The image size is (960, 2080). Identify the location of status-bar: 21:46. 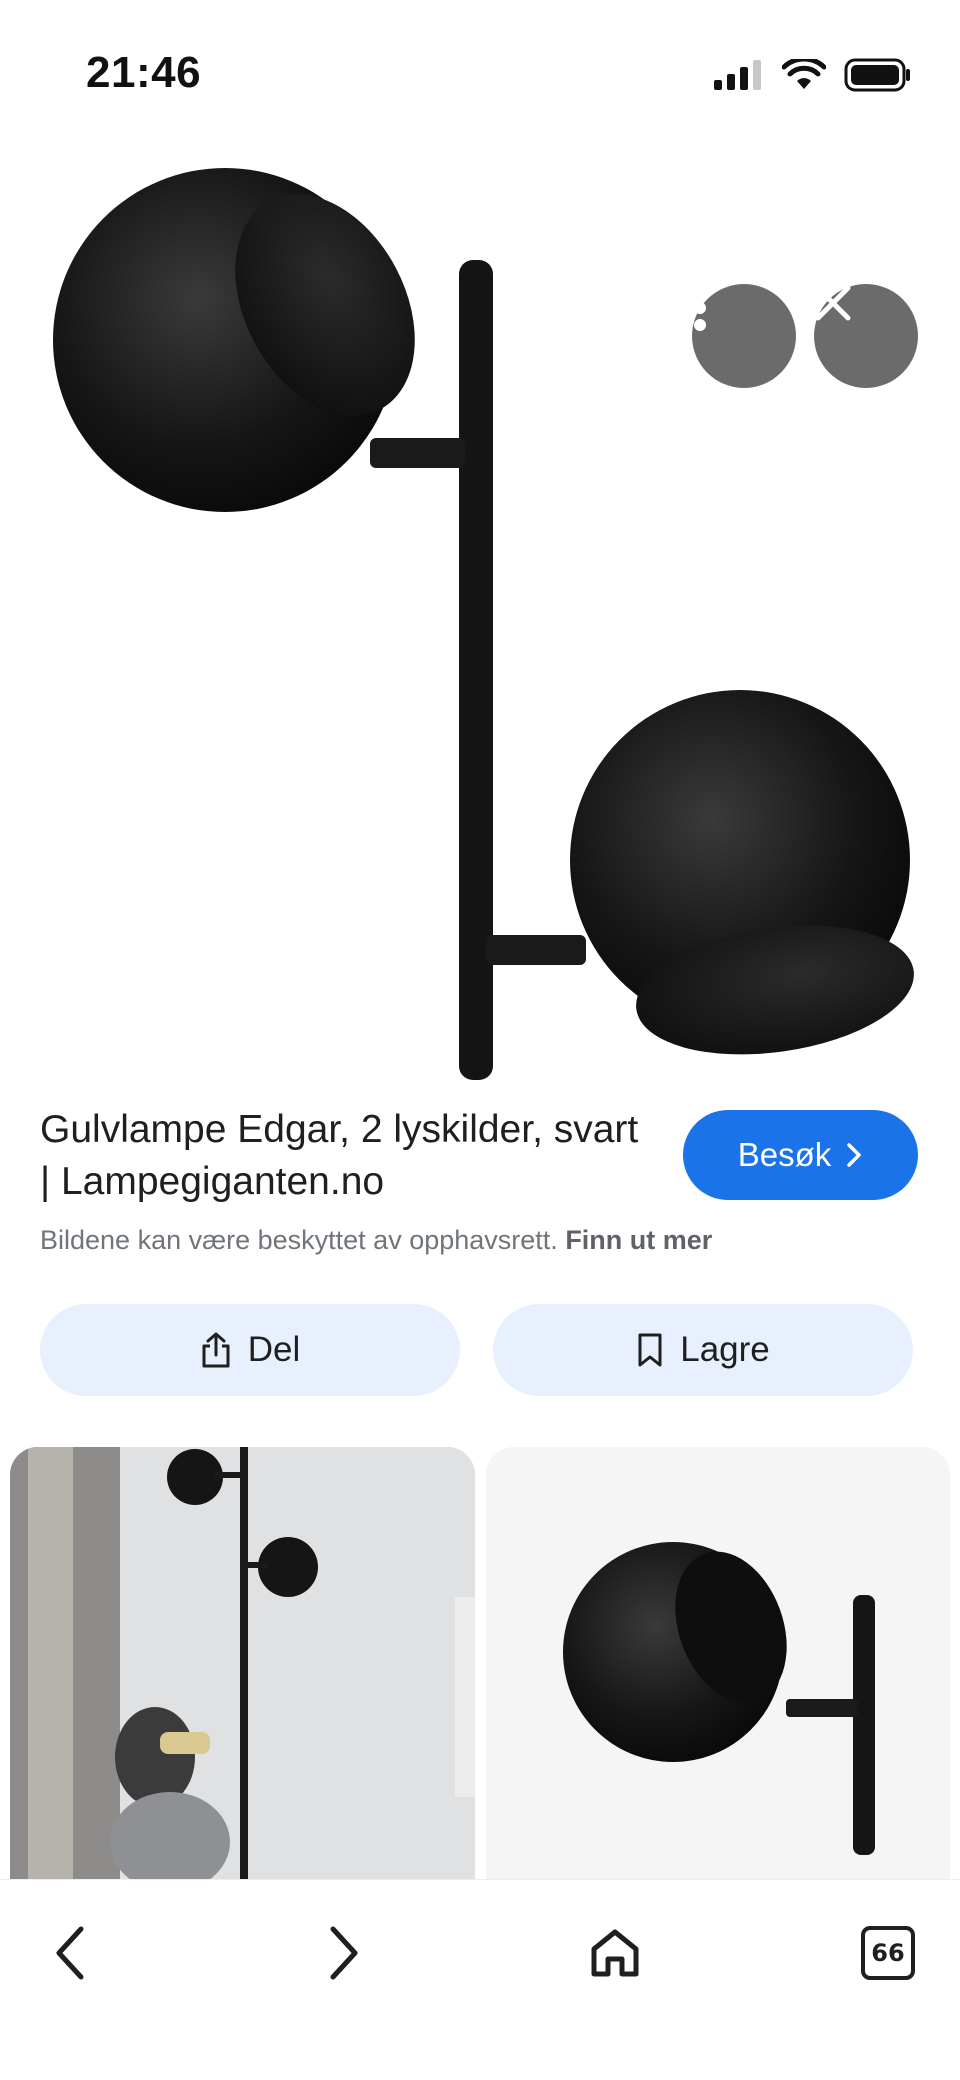
(480, 70).